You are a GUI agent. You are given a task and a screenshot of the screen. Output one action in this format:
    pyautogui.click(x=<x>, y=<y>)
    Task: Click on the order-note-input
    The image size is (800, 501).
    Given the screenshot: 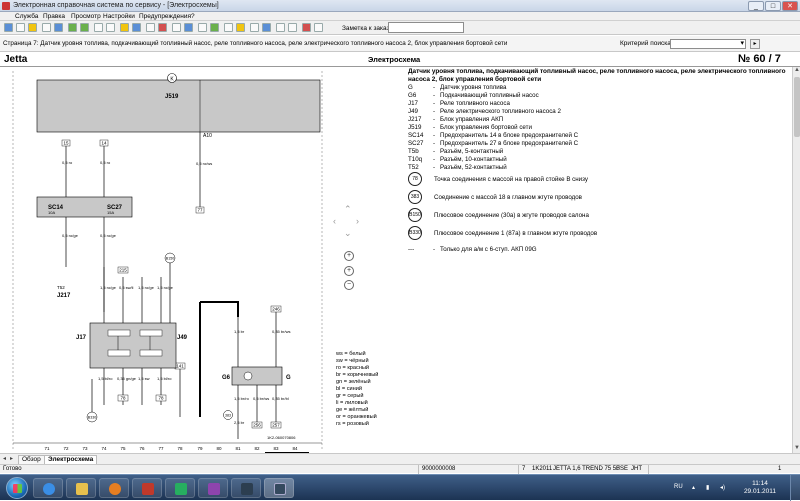 What is the action you would take?
    pyautogui.click(x=426, y=27)
    